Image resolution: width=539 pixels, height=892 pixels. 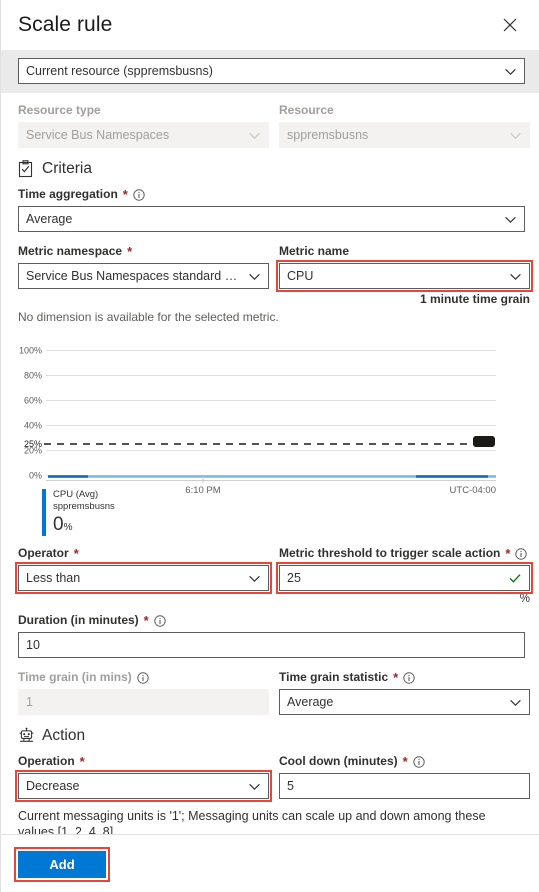 I want to click on resource-label-wrap: Resource, so click(x=404, y=110).